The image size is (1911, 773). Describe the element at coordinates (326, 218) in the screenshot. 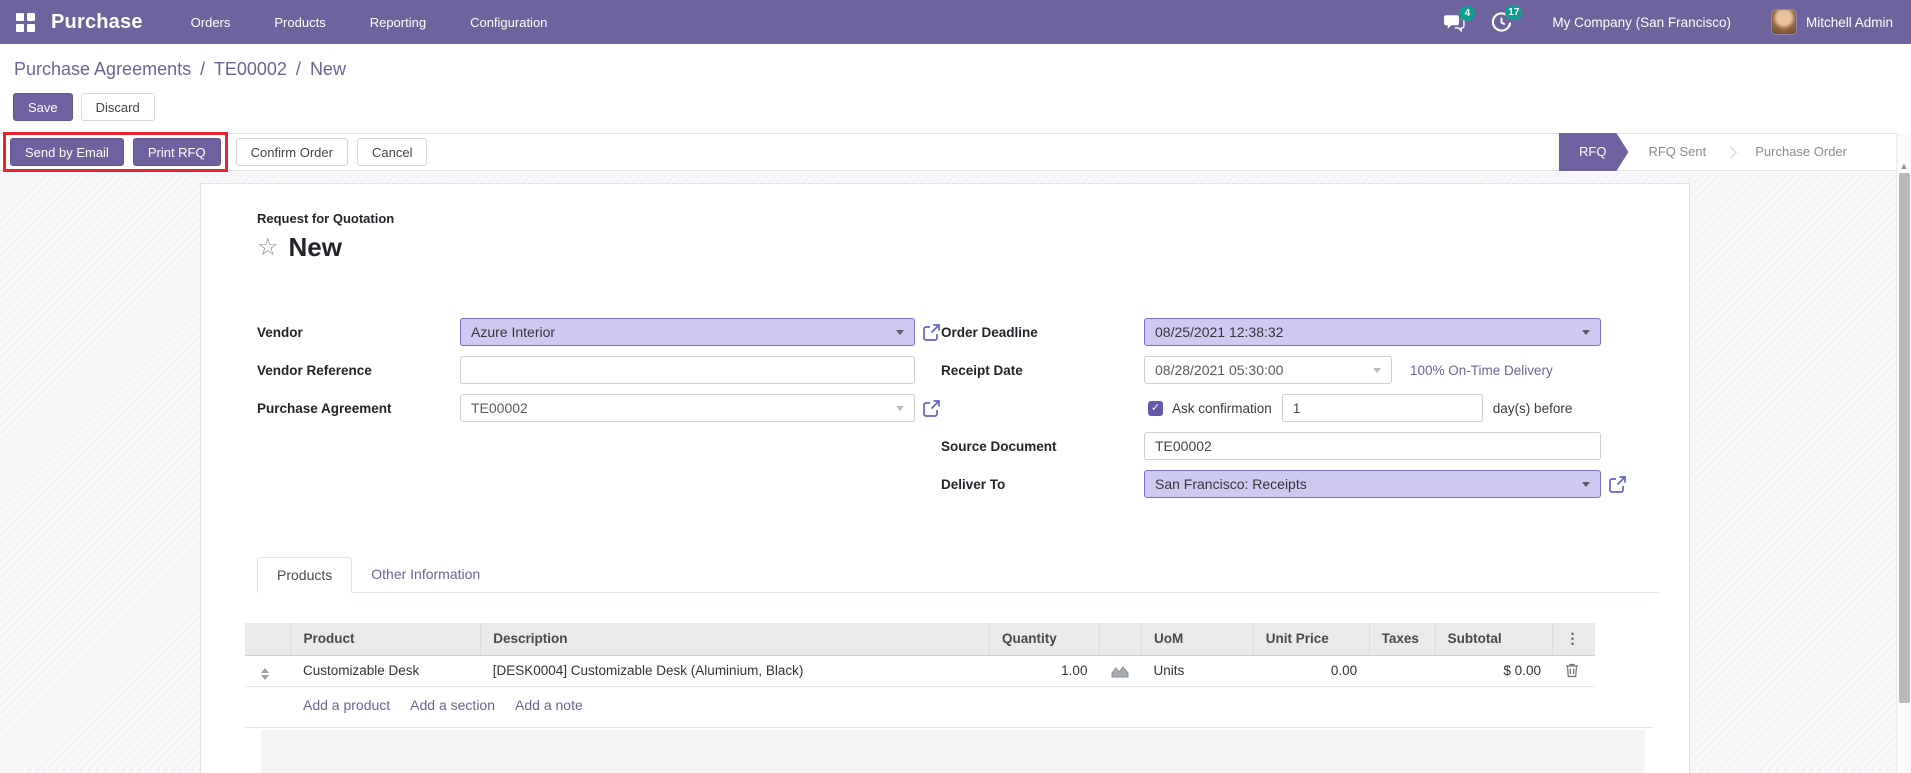

I see `form-subtitle: Request for Quotation` at that location.